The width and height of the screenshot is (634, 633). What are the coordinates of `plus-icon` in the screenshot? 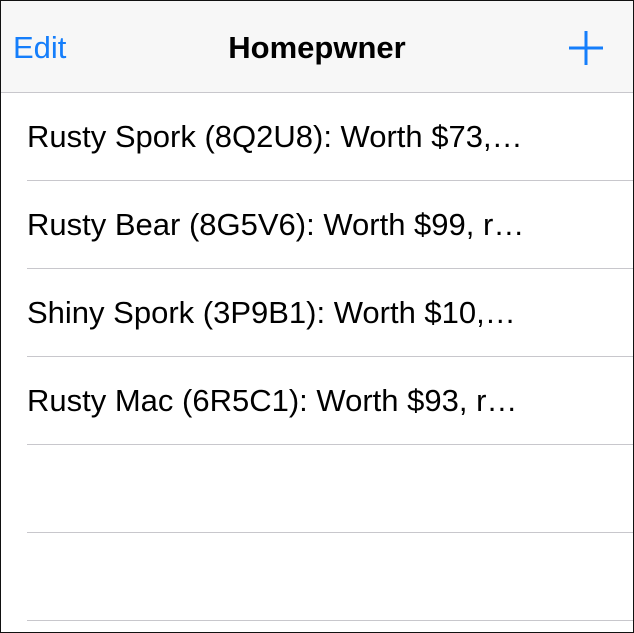 It's located at (586, 48).